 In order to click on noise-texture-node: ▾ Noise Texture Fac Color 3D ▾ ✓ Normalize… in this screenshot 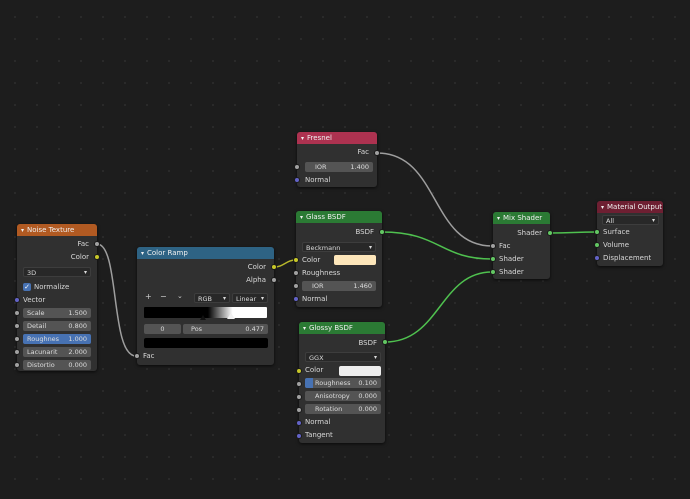, I will do `click(57, 297)`.